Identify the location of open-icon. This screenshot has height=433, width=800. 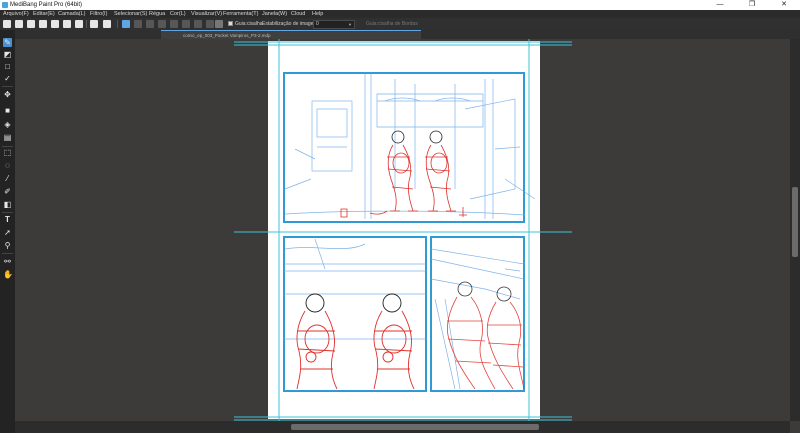
(19, 24).